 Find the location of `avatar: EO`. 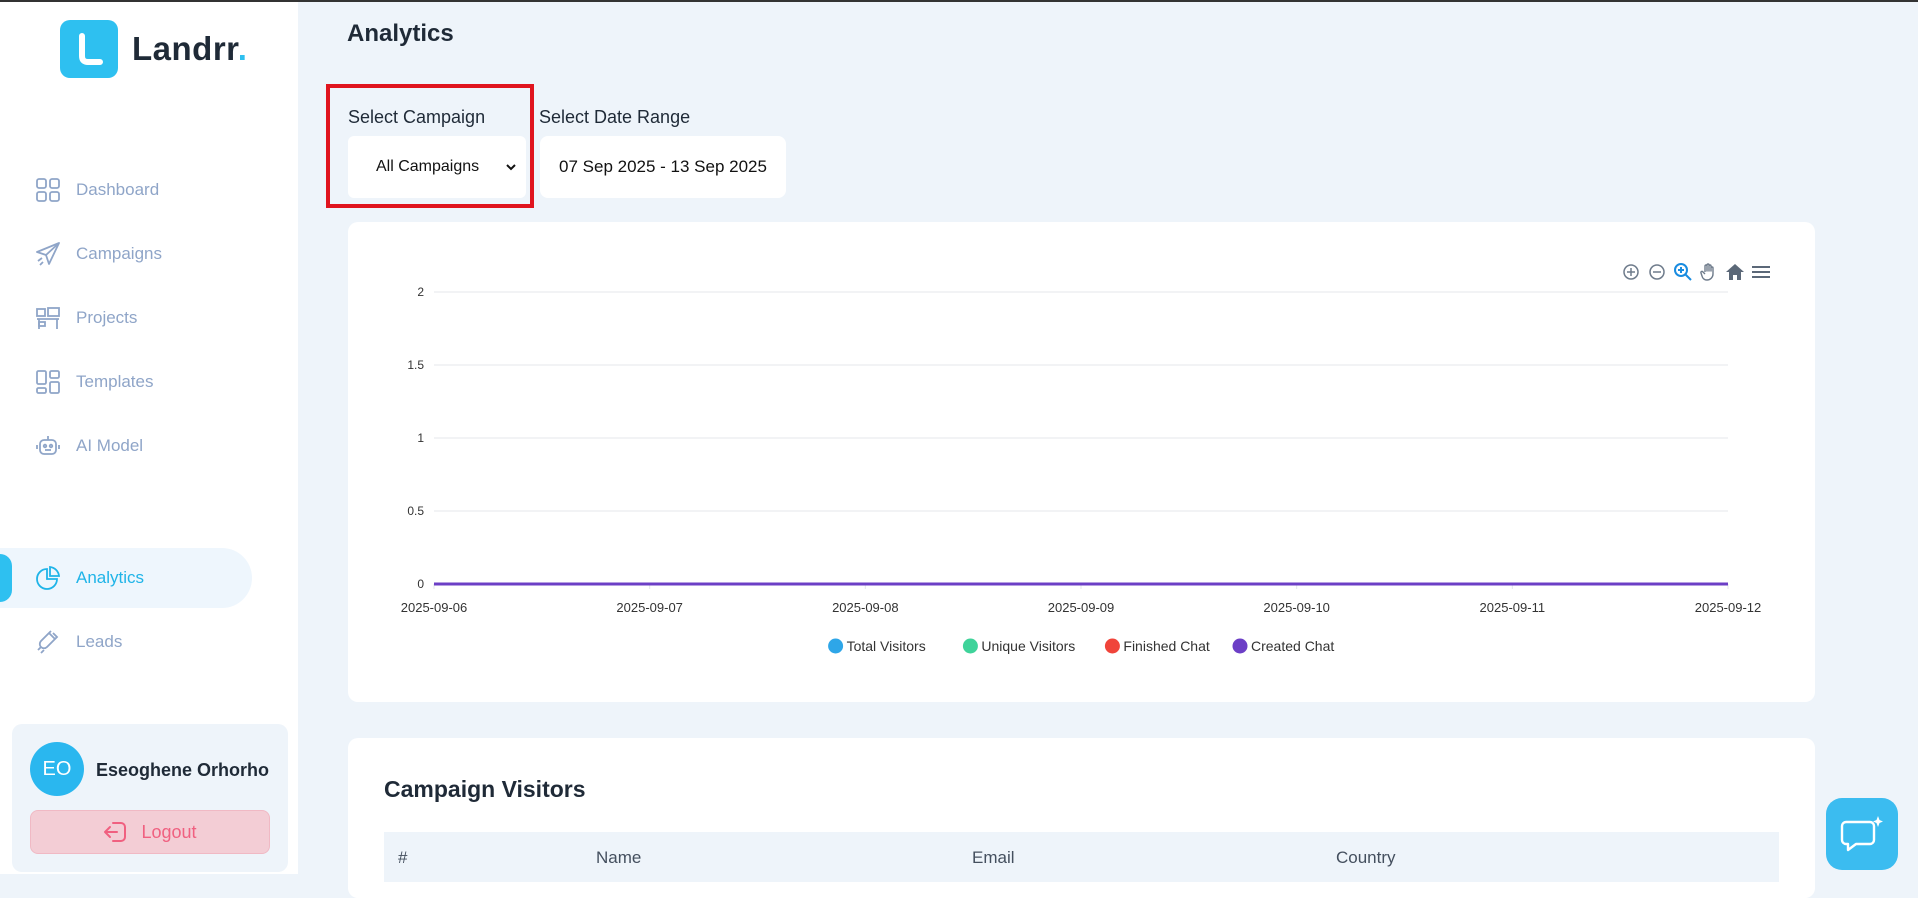

avatar: EO is located at coordinates (57, 769).